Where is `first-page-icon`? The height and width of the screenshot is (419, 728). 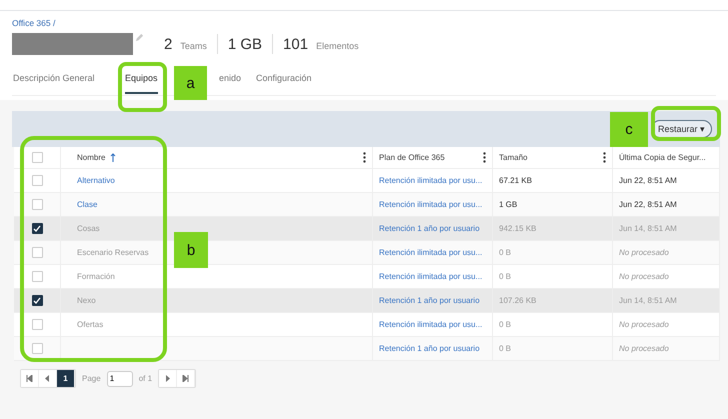 first-page-icon is located at coordinates (29, 378).